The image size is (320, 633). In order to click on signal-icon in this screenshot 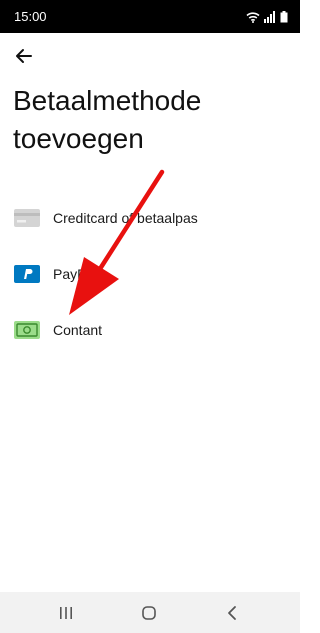, I will do `click(269, 17)`.